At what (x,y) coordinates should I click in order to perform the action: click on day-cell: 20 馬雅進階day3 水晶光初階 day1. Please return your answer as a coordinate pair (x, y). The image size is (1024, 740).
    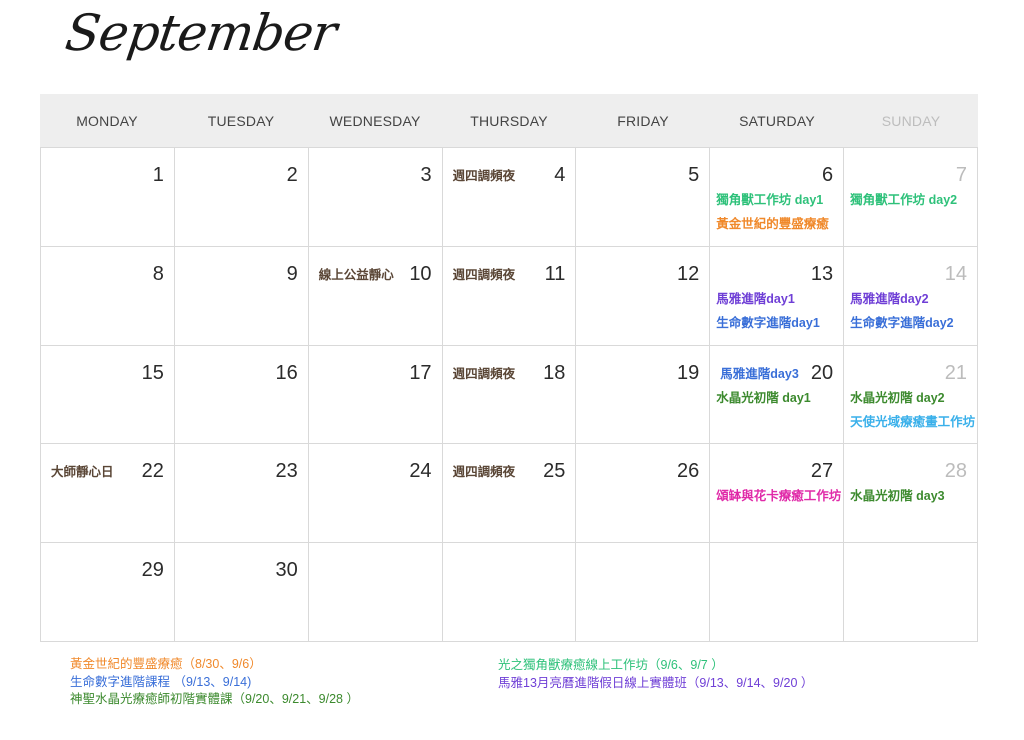
    Looking at the image, I should click on (777, 395).